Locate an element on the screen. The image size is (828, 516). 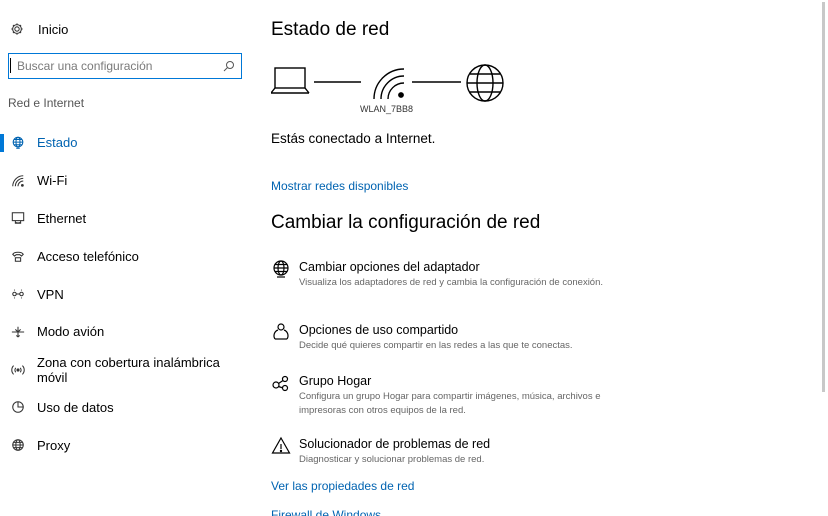
option-title: Grupo Hogar is located at coordinates (335, 381).